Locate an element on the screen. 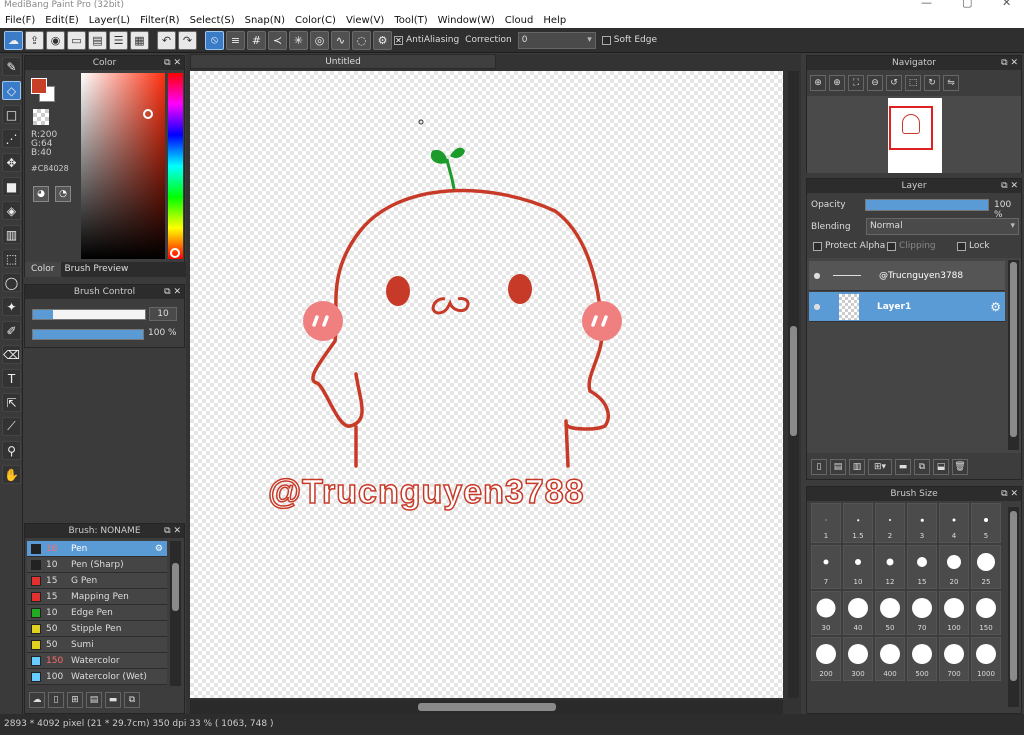 The image size is (1024, 735). shape-tool-icon: ■ is located at coordinates (11, 186).